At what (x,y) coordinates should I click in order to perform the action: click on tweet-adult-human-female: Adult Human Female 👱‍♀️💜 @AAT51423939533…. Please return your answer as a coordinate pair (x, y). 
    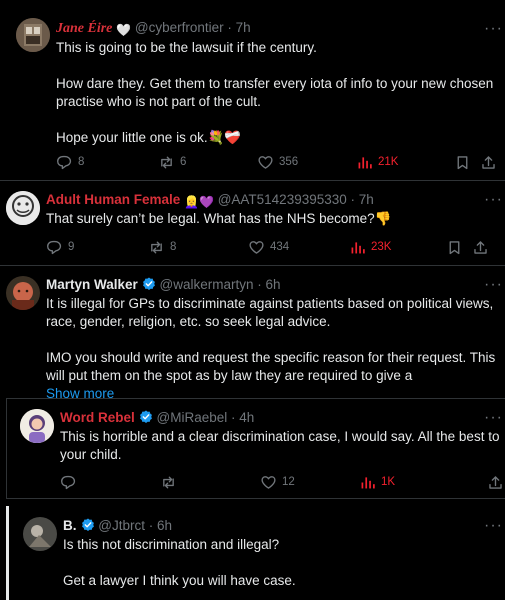
    Looking at the image, I should click on (252, 223).